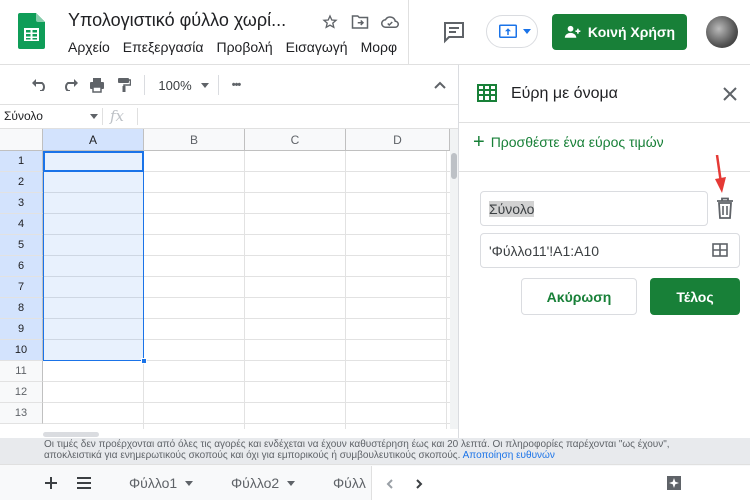  I want to click on trash-icon, so click(725, 208).